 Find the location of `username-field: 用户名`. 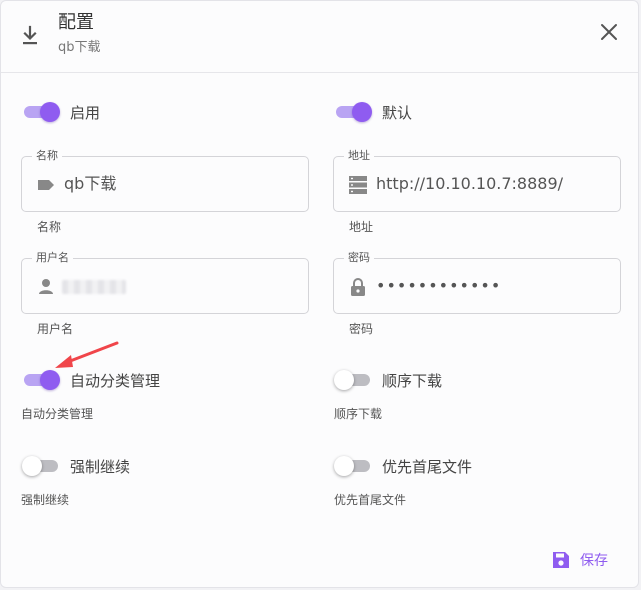

username-field: 用户名 is located at coordinates (165, 282).